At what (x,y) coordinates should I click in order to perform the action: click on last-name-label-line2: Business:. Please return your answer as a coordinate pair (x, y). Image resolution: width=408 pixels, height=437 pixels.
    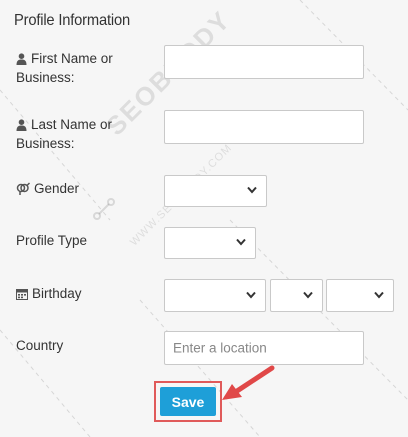
    Looking at the image, I should click on (45, 143).